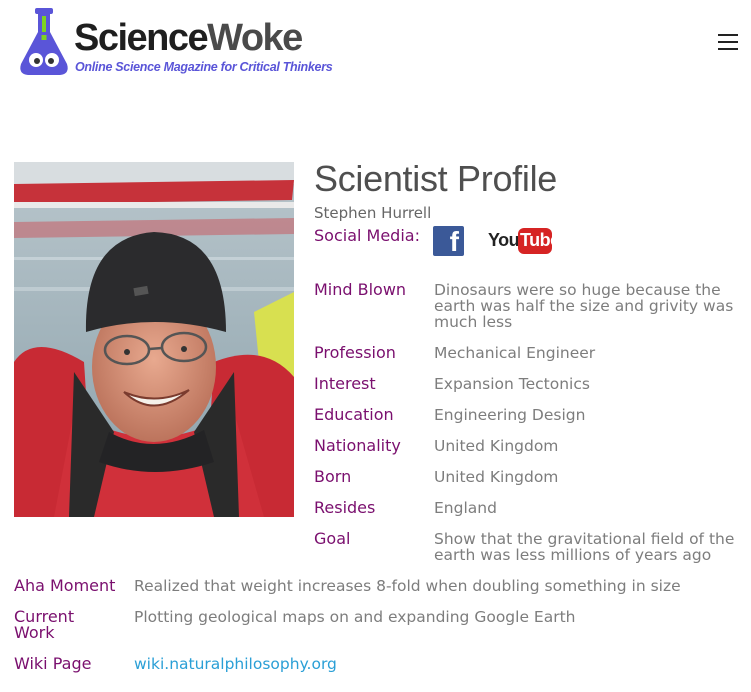 This screenshot has height=692, width=751. Describe the element at coordinates (728, 44) in the screenshot. I see `hamburger-menu-icon` at that location.